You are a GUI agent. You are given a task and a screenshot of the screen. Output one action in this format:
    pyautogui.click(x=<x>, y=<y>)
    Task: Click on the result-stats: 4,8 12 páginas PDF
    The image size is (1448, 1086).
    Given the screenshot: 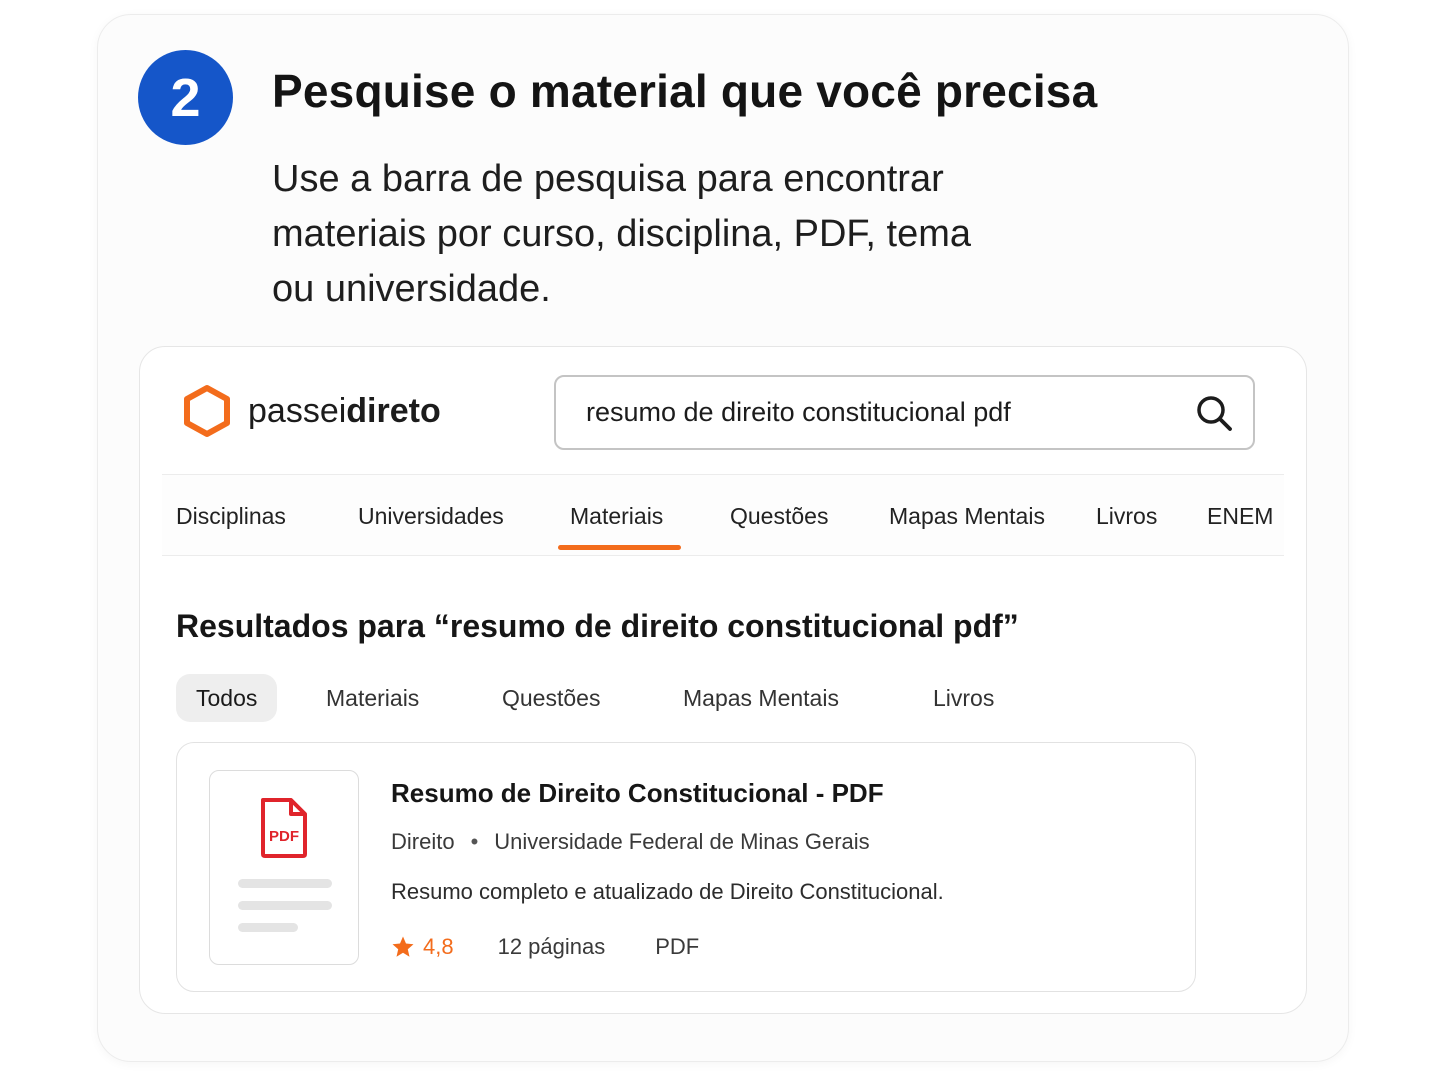 What is the action you would take?
    pyautogui.click(x=545, y=947)
    